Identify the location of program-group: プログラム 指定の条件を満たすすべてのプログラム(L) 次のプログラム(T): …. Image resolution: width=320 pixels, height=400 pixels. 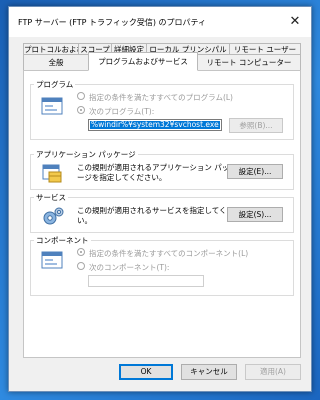
(162, 109).